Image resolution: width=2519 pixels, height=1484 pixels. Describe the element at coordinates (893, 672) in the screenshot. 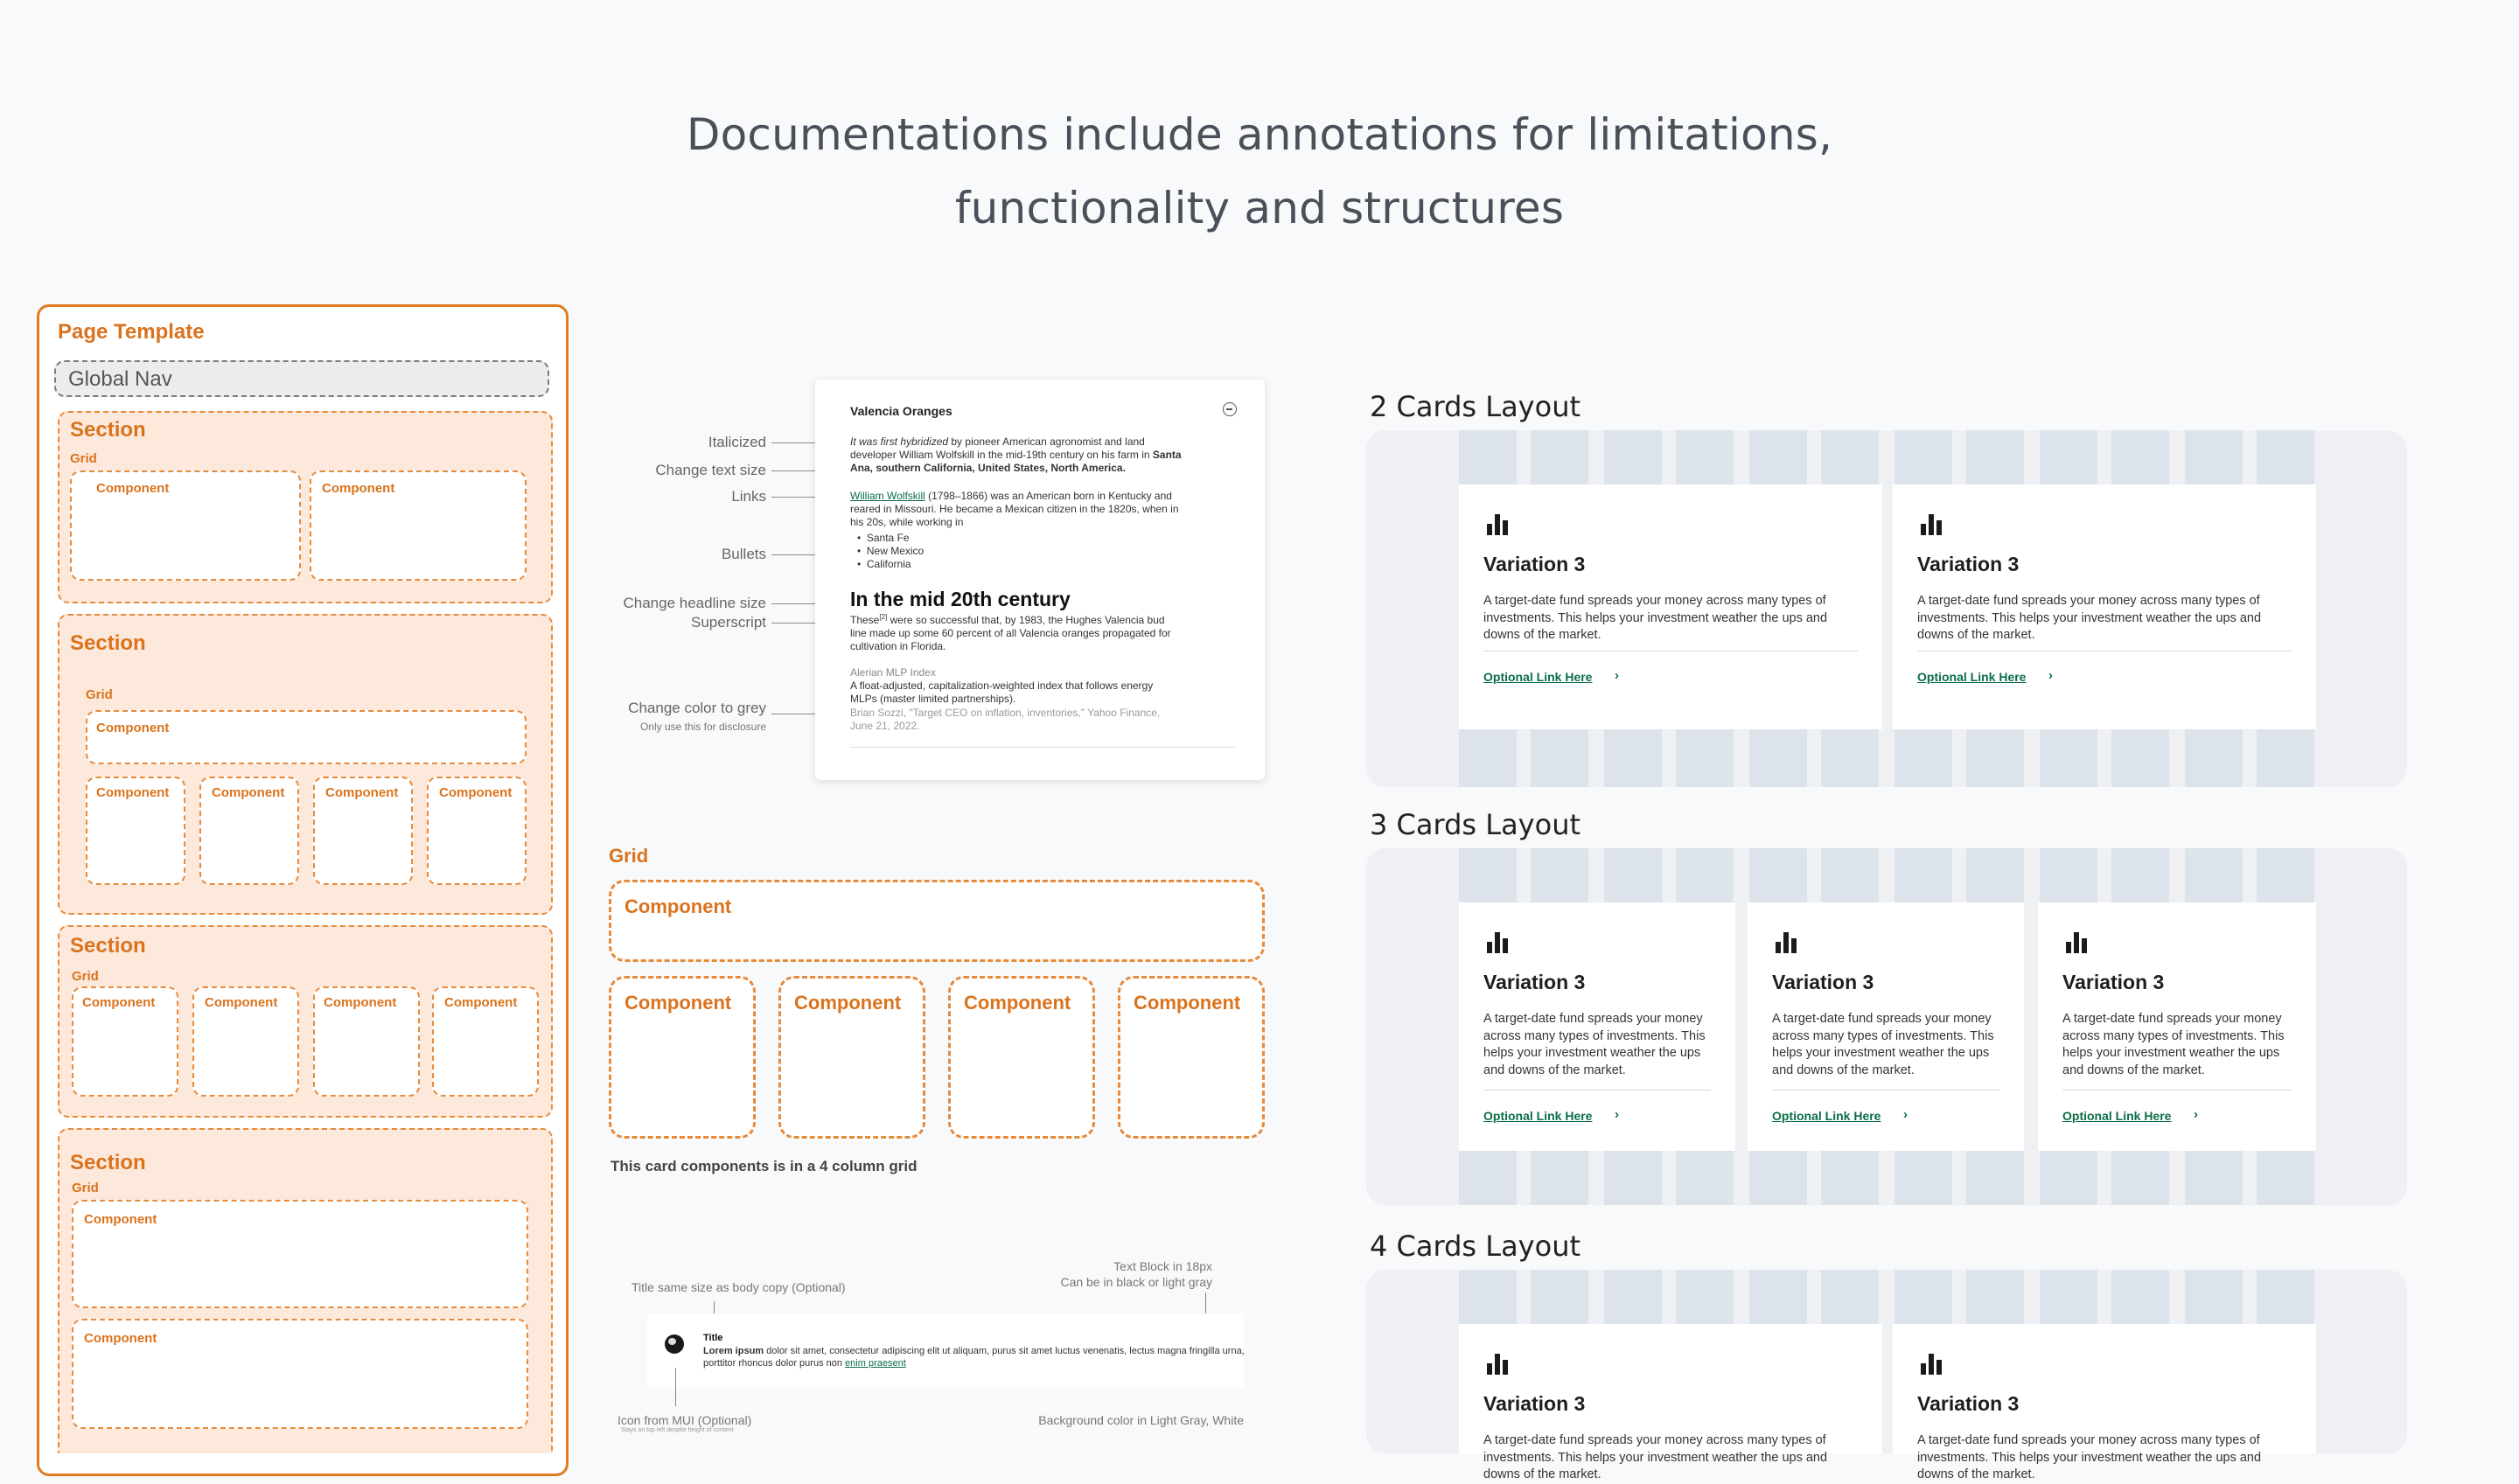

I see `doc-index-title: Alerian MLP Index` at that location.